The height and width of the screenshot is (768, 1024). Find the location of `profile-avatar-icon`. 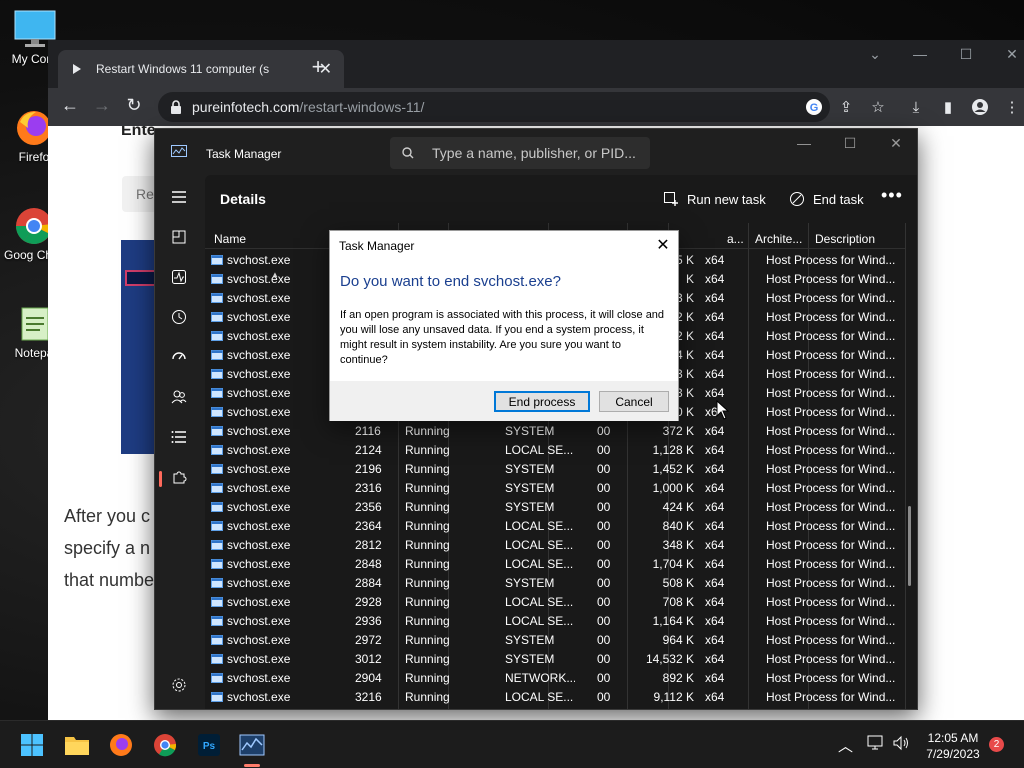

profile-avatar-icon is located at coordinates (980, 107).